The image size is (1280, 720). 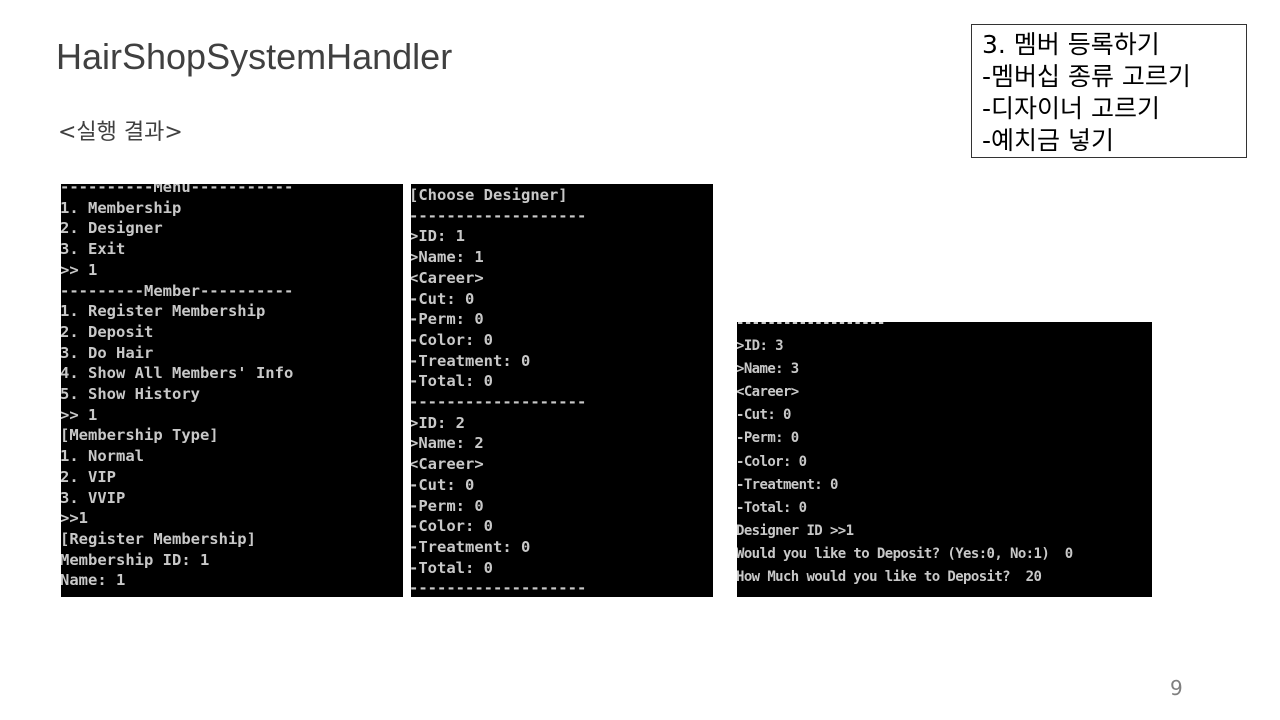 What do you see at coordinates (107, 352) in the screenshot?
I see `console-line: 3. Do Hair` at bounding box center [107, 352].